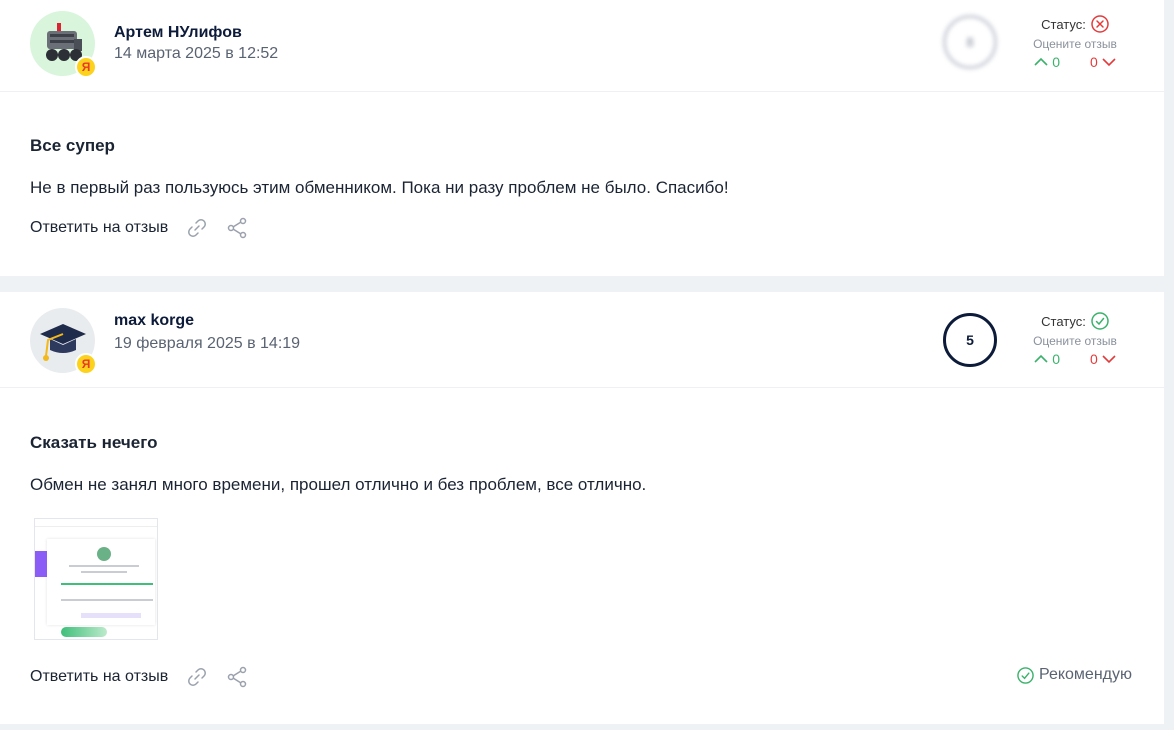 The height and width of the screenshot is (730, 1174). What do you see at coordinates (104, 554) in the screenshot?
I see `thumbnail-logo` at bounding box center [104, 554].